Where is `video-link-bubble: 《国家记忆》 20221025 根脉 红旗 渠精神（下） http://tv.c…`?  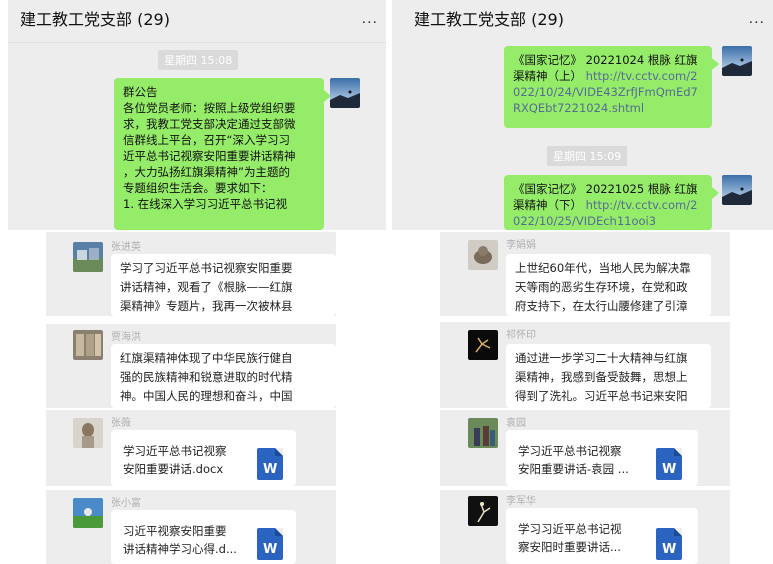 video-link-bubble: 《国家记忆》 20221025 根脉 红旗 渠精神（下） http://tv.c… is located at coordinates (608, 202).